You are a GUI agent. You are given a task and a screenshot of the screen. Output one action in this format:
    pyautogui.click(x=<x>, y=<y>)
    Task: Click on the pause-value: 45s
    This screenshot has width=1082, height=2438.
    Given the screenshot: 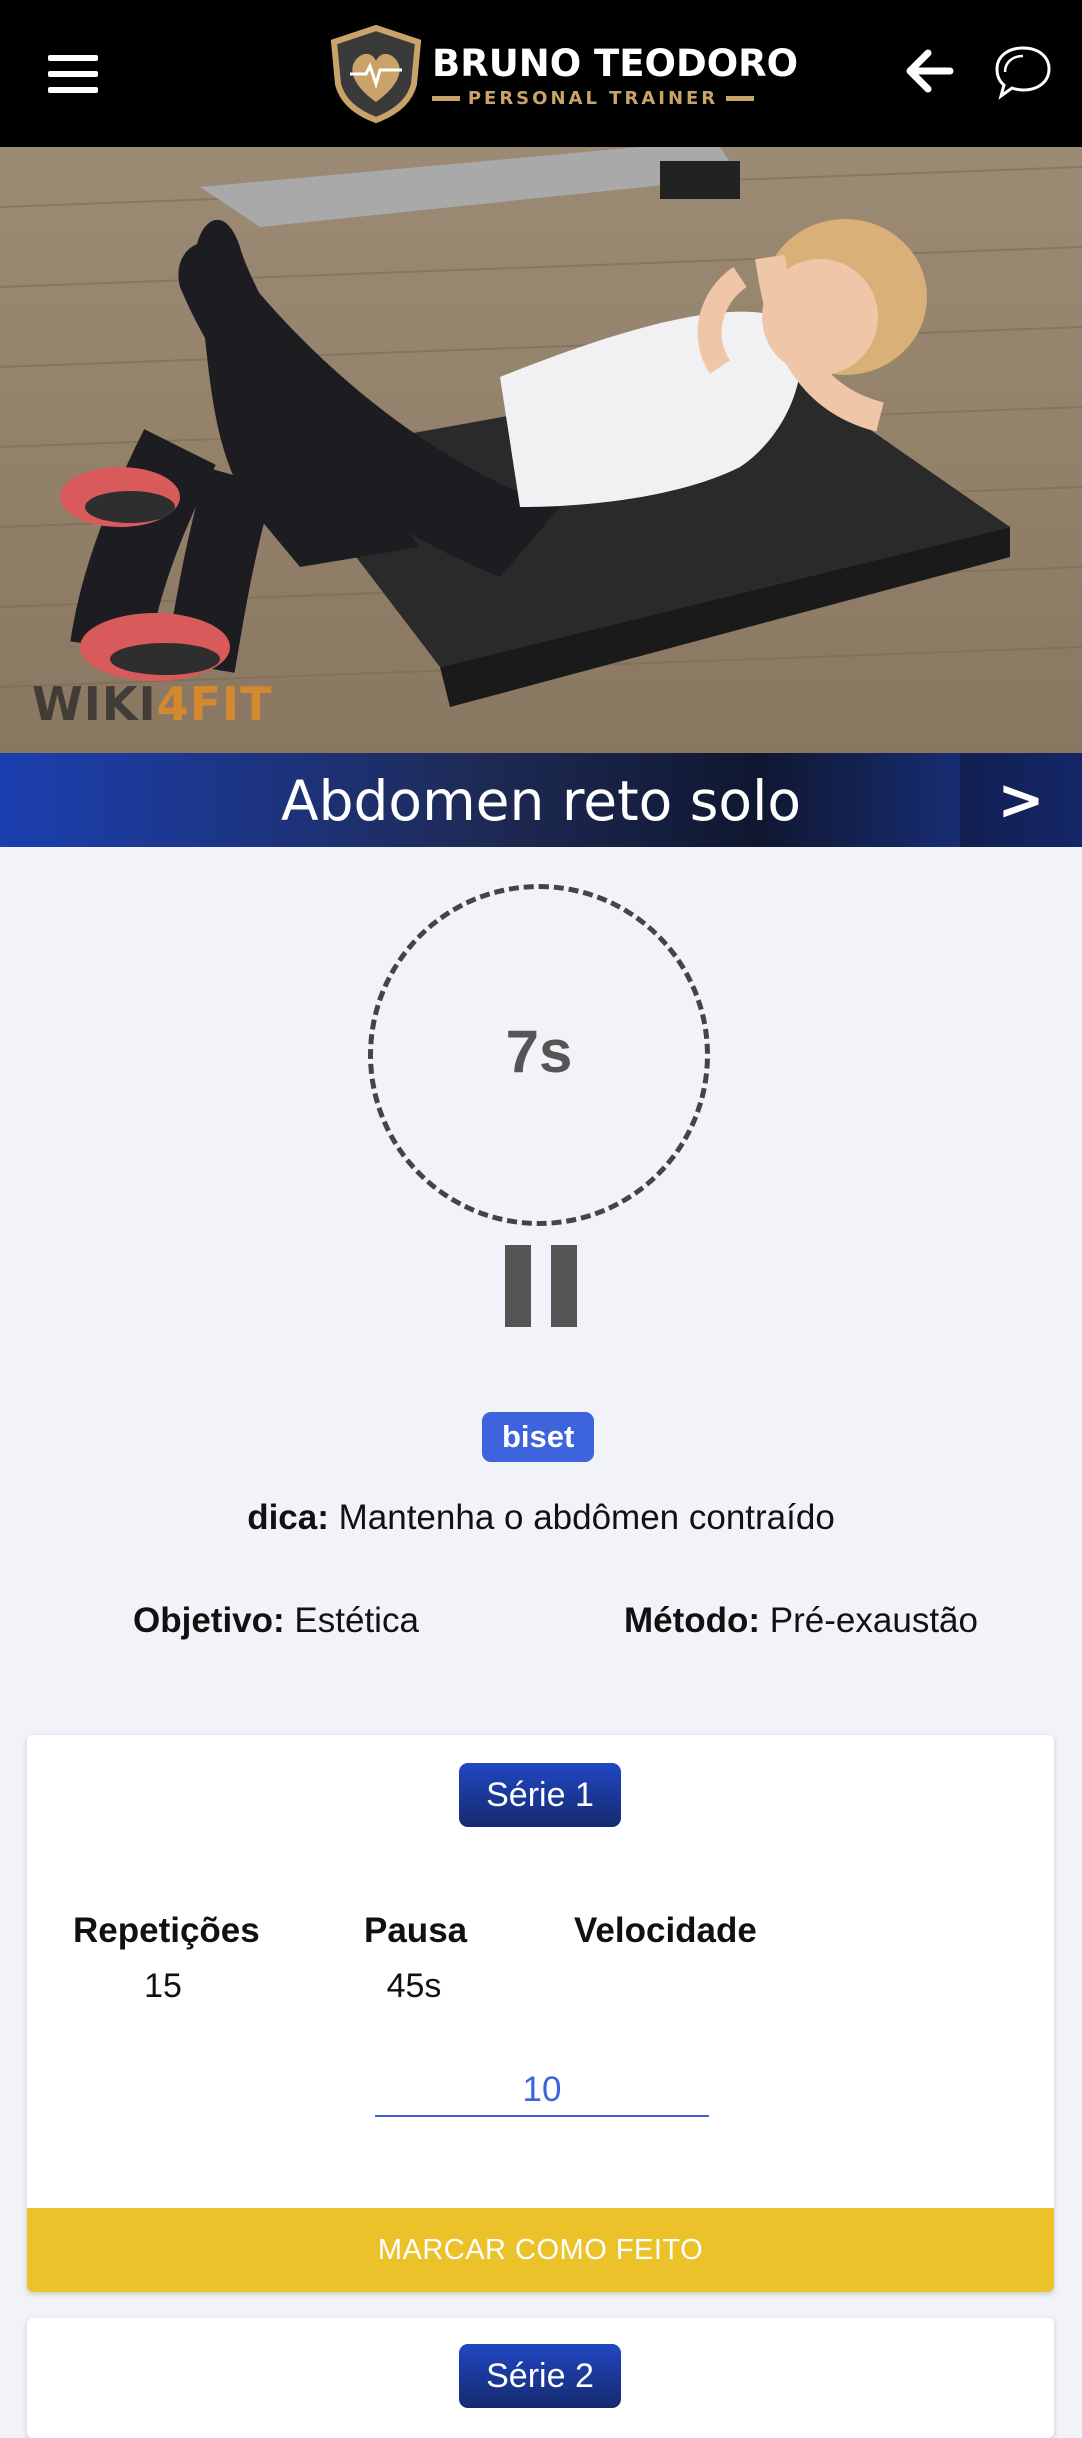 What is the action you would take?
    pyautogui.click(x=414, y=1986)
    